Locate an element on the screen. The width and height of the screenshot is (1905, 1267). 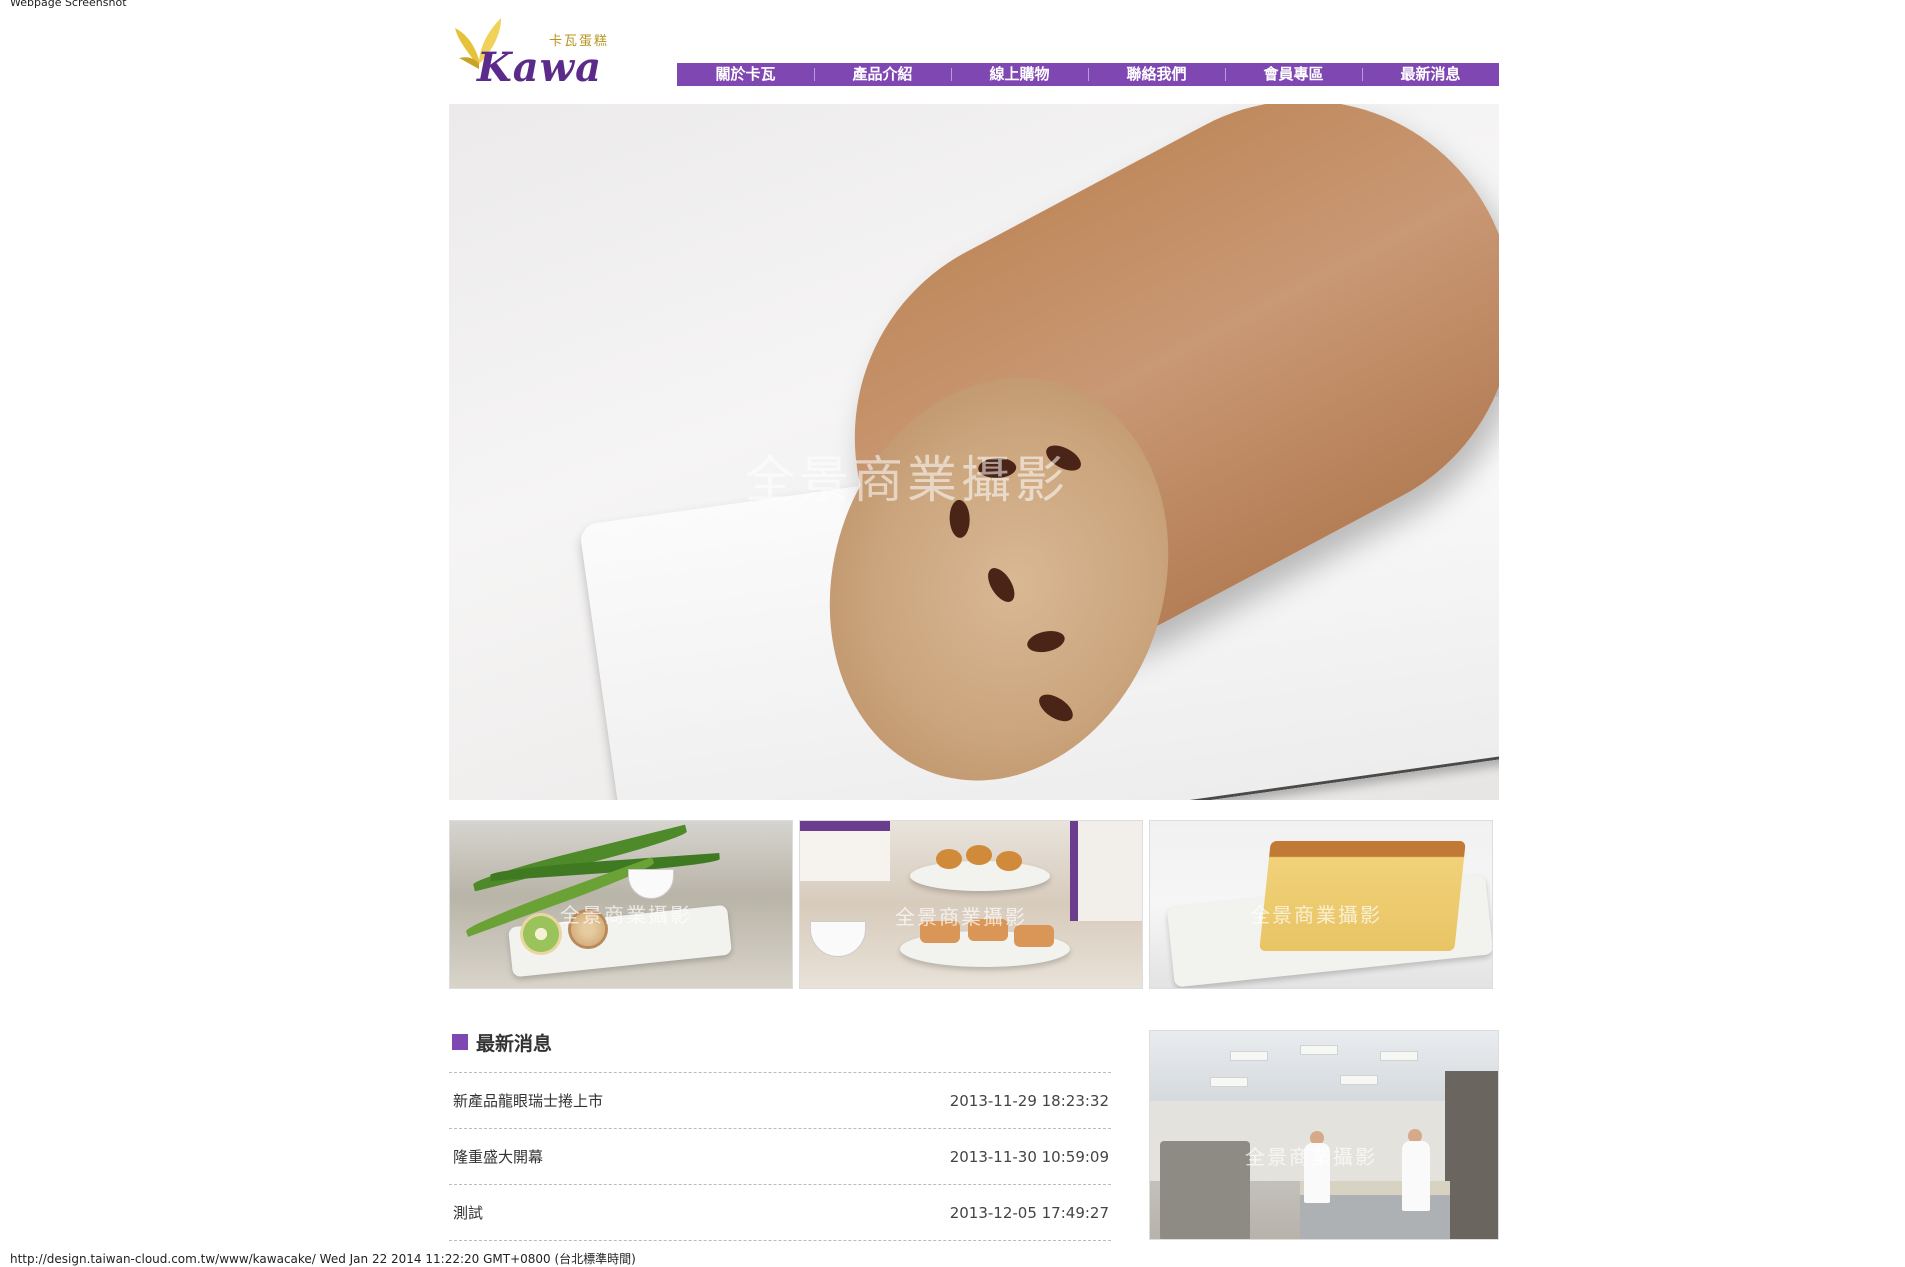
news-item-title: 測試 is located at coordinates (468, 1212).